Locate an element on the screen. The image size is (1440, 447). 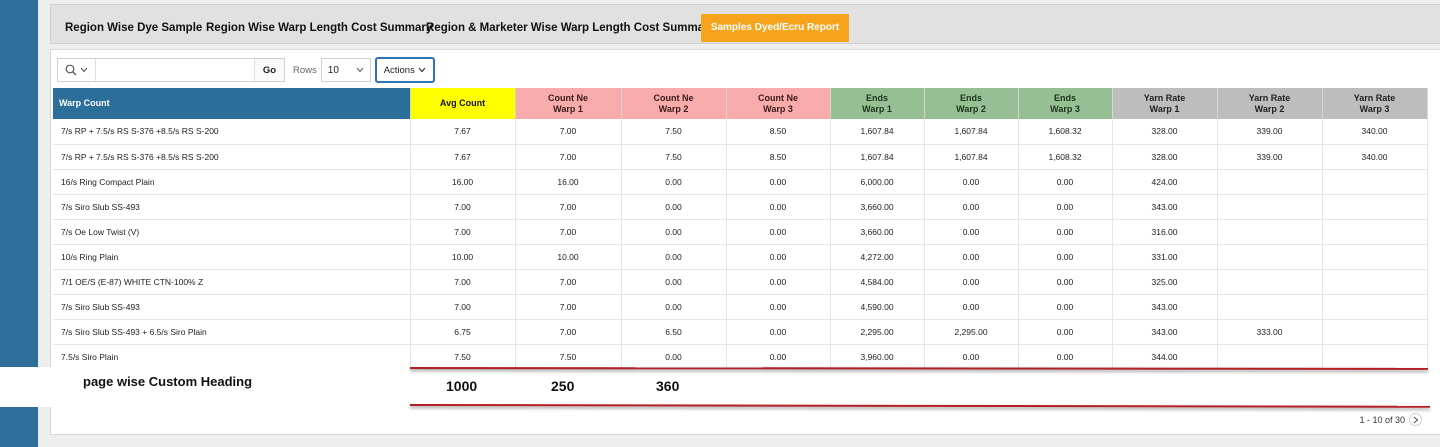
cell-yarn-rate-warp-2: 333.00 is located at coordinates (1270, 332).